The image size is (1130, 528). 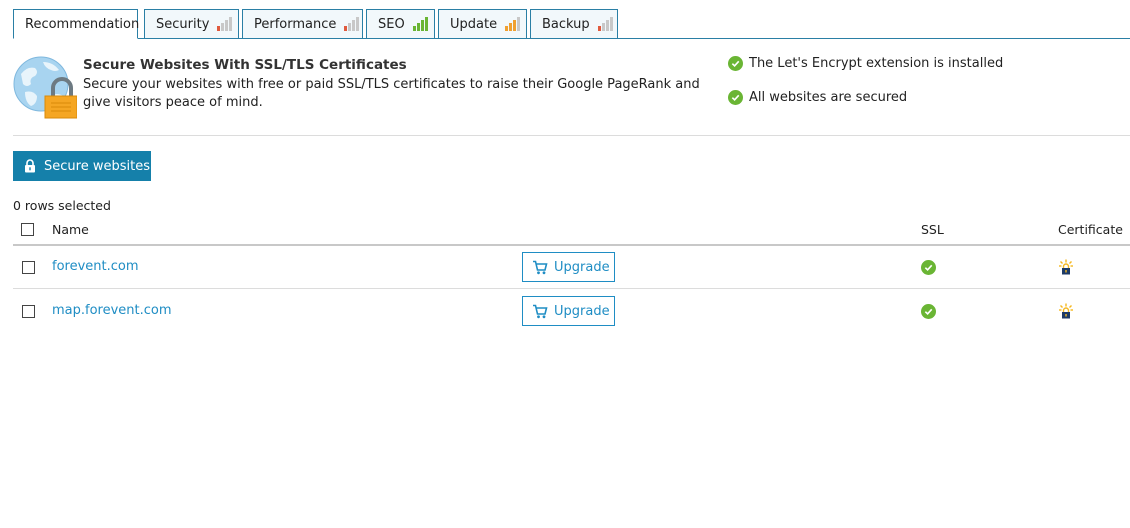 What do you see at coordinates (62, 205) in the screenshot?
I see `rows-selected-count: 0 rows selected` at bounding box center [62, 205].